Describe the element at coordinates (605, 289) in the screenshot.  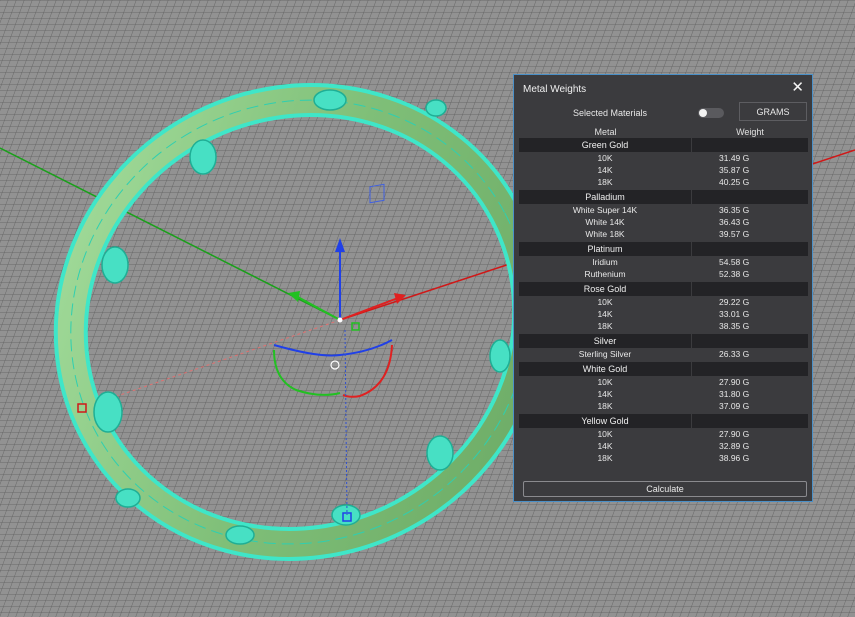
I see `group-name: Rose Gold` at that location.